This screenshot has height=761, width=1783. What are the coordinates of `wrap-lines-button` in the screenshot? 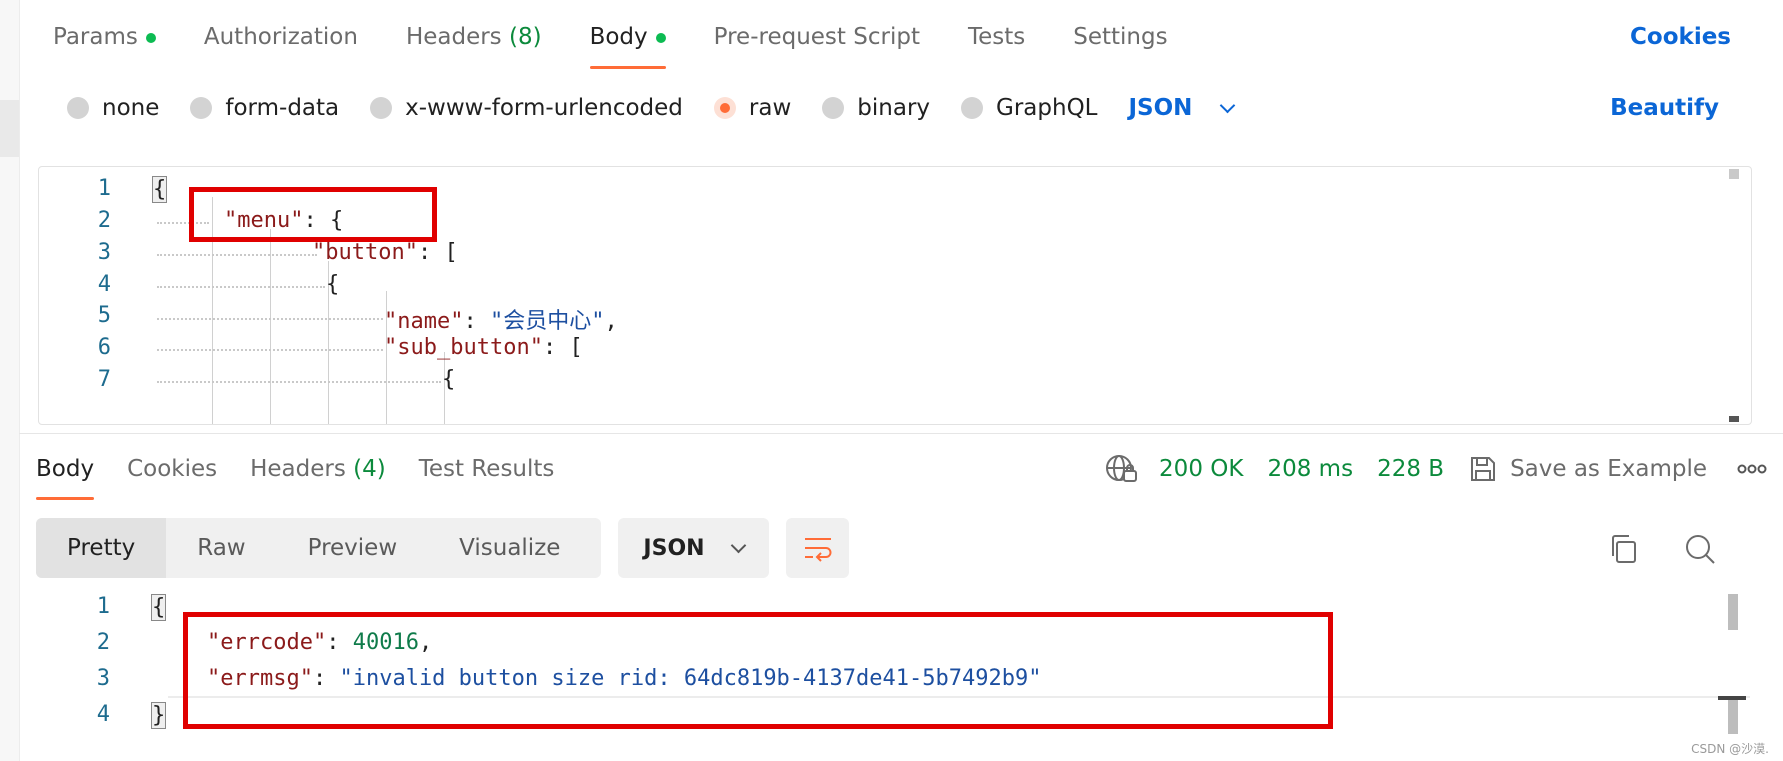 It's located at (817, 548).